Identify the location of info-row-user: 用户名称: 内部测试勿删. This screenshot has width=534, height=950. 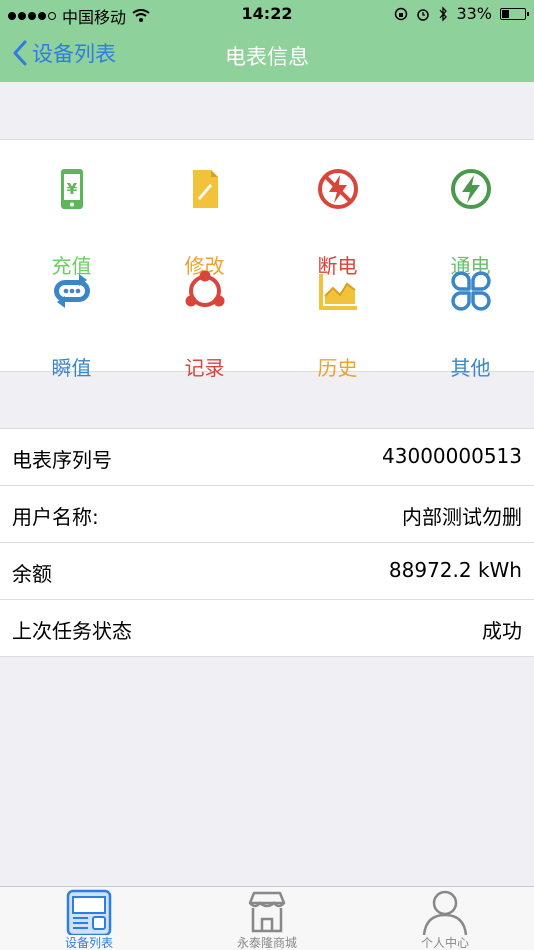
(267, 514).